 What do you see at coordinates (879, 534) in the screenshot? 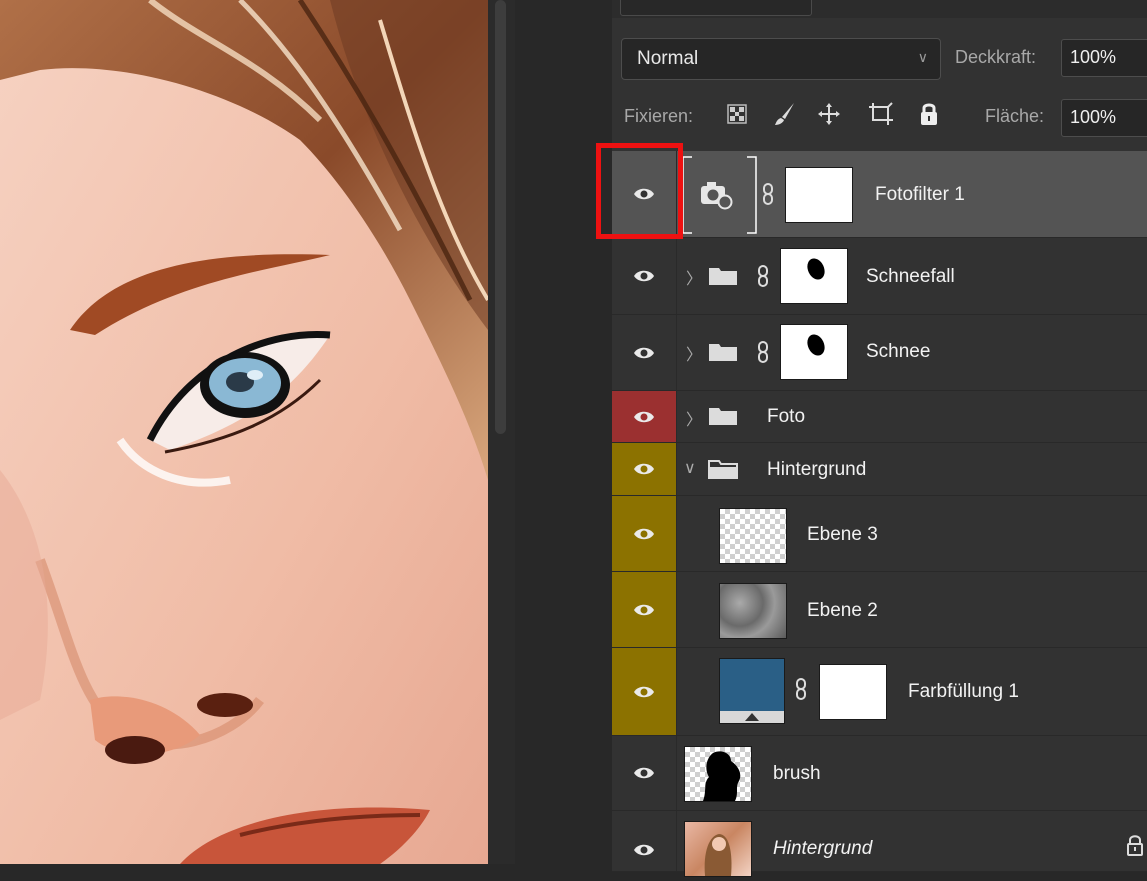
I see `layer-row-ebene-3: Ebene 3` at bounding box center [879, 534].